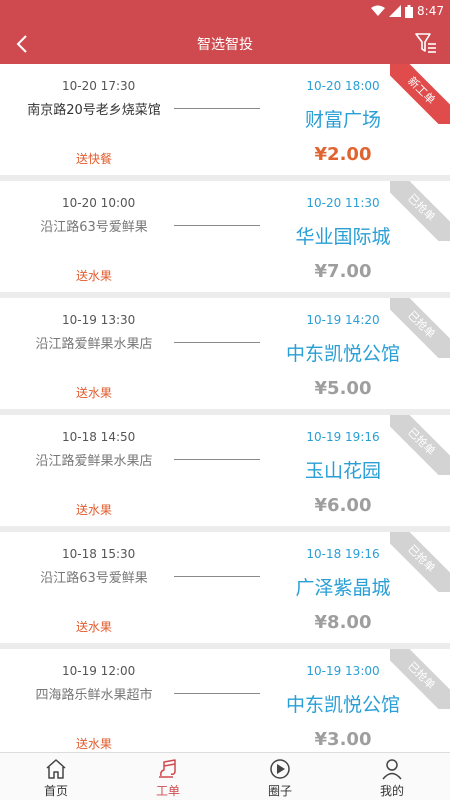  I want to click on order-price: ¥3.00, so click(343, 739).